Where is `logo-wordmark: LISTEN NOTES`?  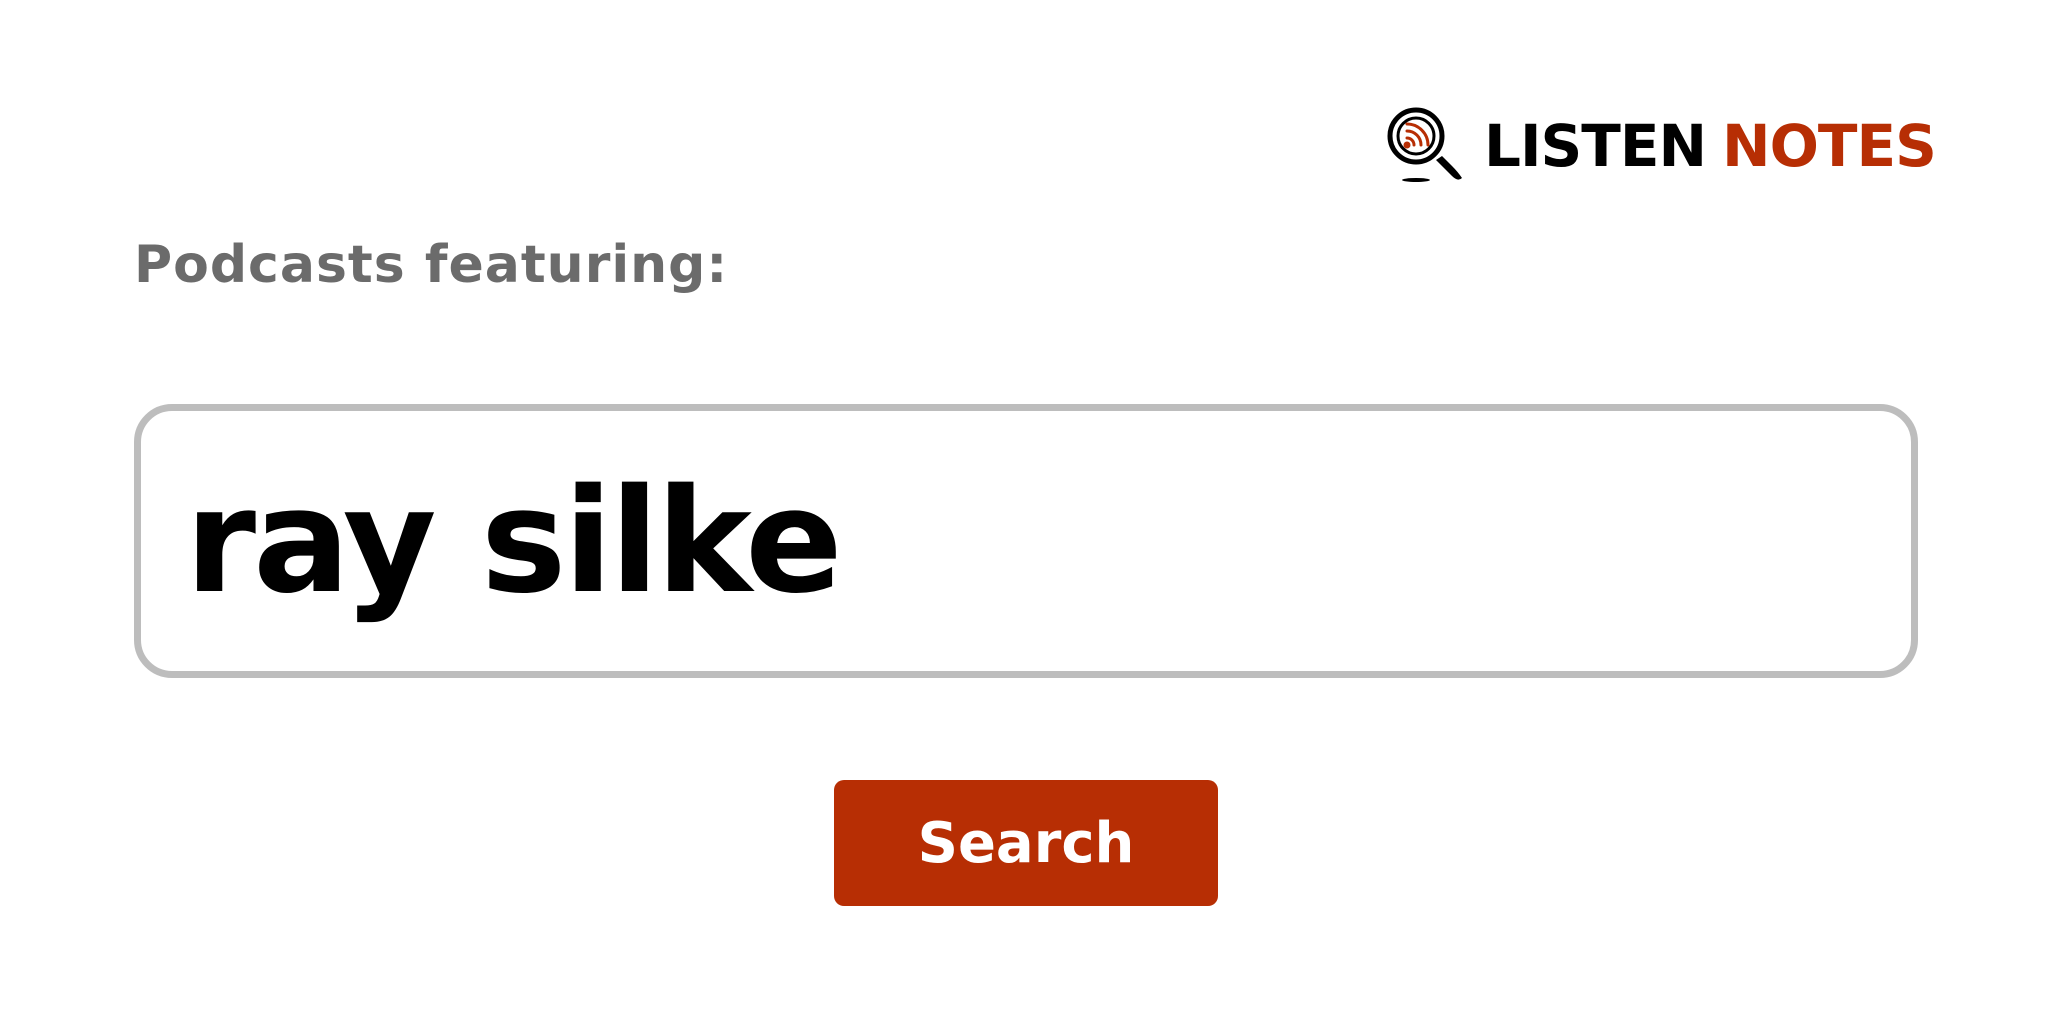 logo-wordmark: LISTEN NOTES is located at coordinates (1710, 146).